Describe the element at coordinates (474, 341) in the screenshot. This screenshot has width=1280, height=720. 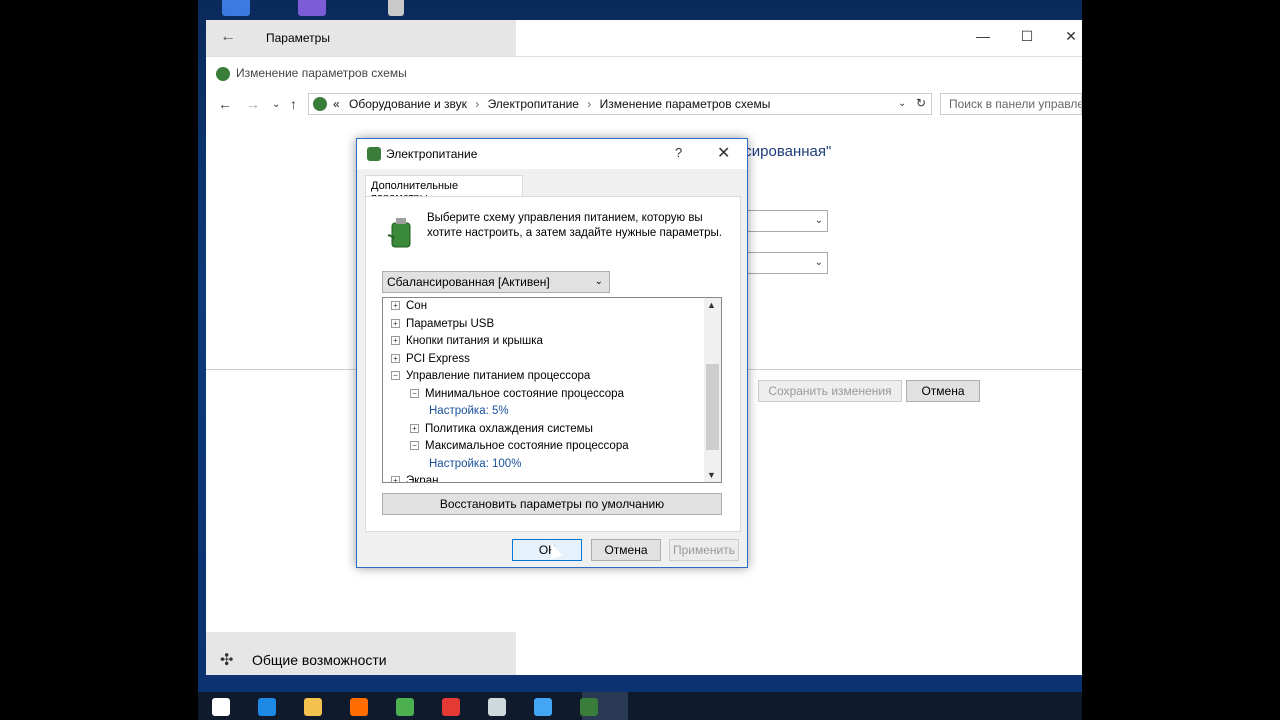
I see `tree-item-label: Кнопки питания и крышка` at that location.